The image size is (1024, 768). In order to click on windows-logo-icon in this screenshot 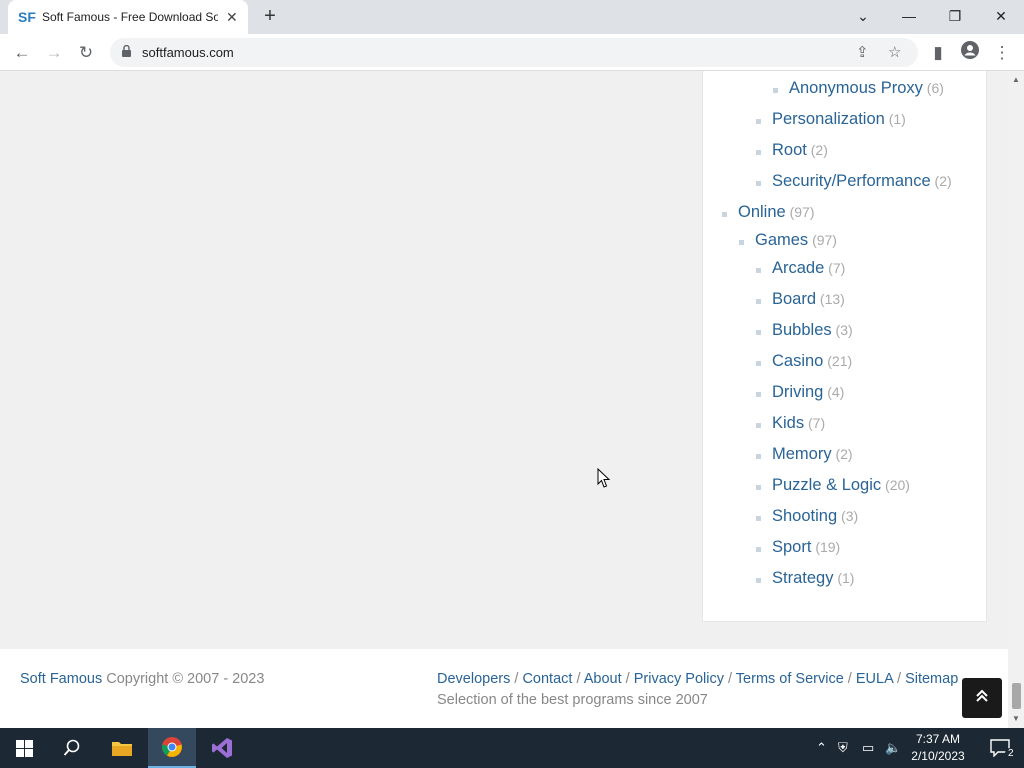, I will do `click(24, 748)`.